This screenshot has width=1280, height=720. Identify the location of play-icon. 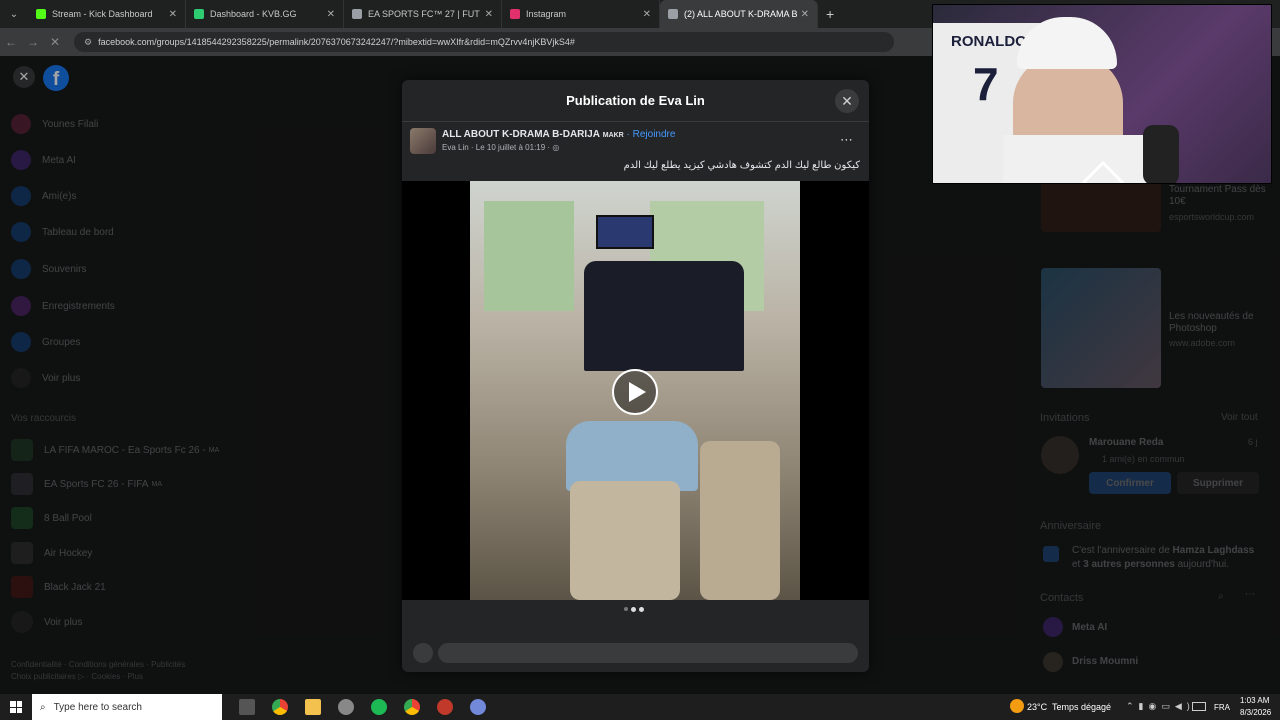
(637, 392).